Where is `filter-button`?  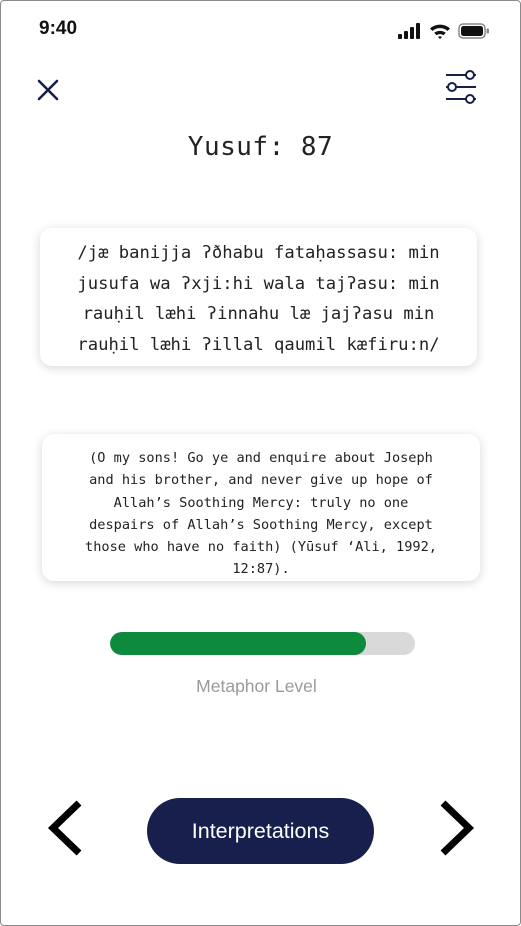 filter-button is located at coordinates (461, 89).